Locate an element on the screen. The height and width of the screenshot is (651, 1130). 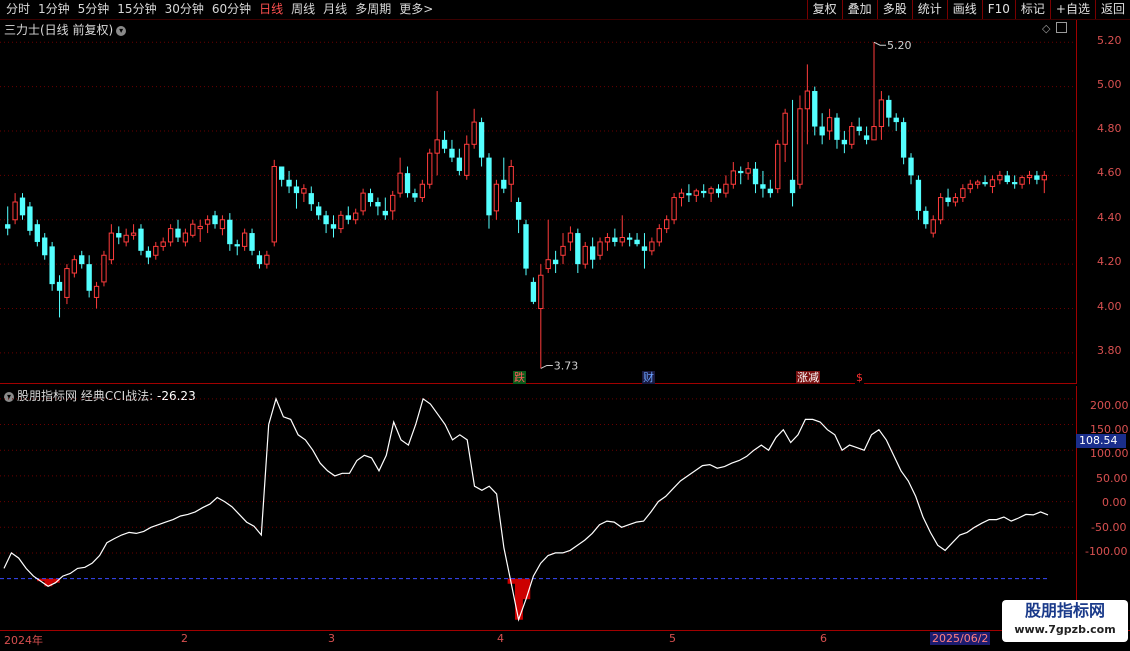
date-tick: 2024年 is located at coordinates (23, 640).